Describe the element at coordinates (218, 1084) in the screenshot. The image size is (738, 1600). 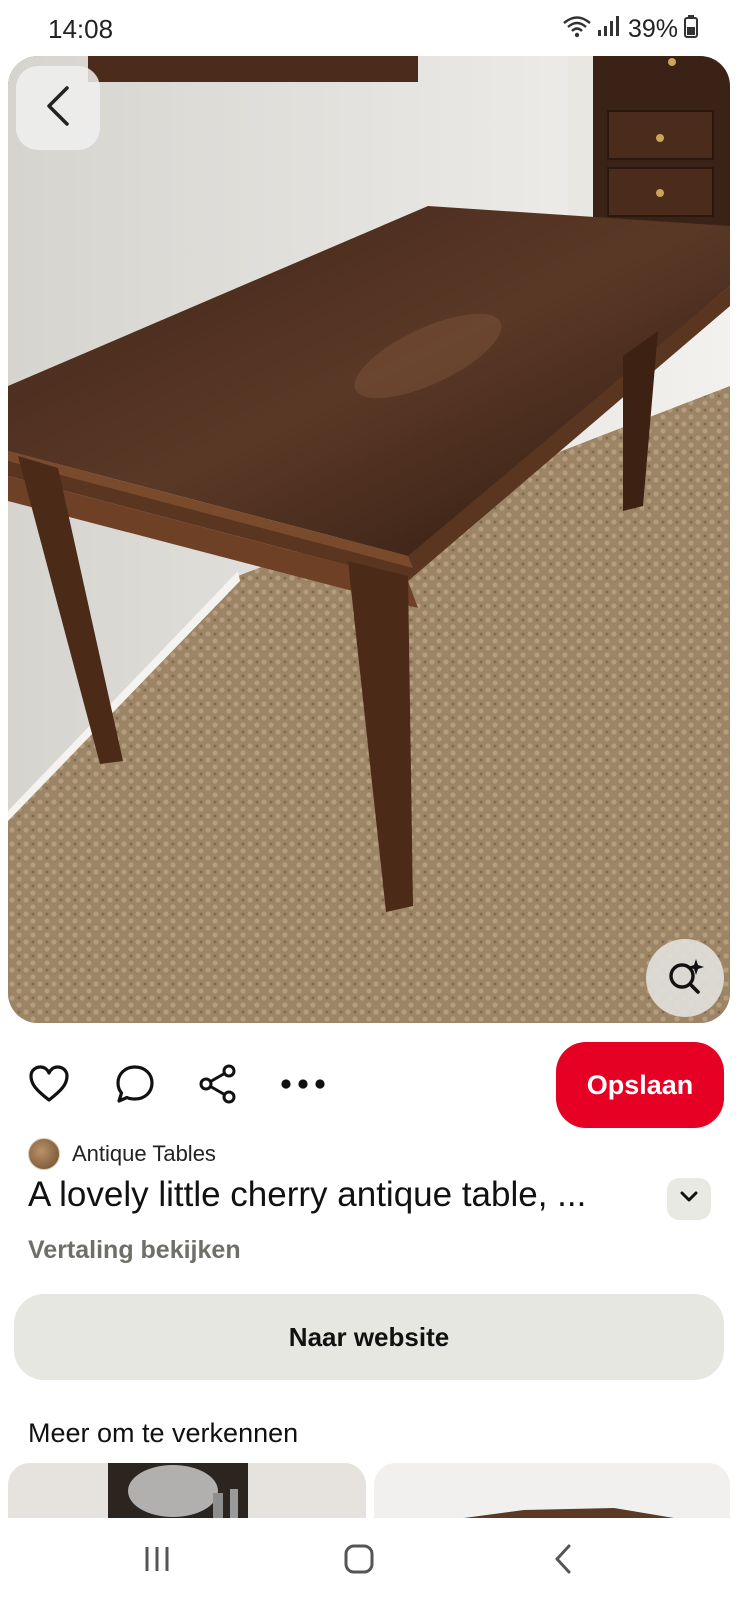
I see `share-icon` at that location.